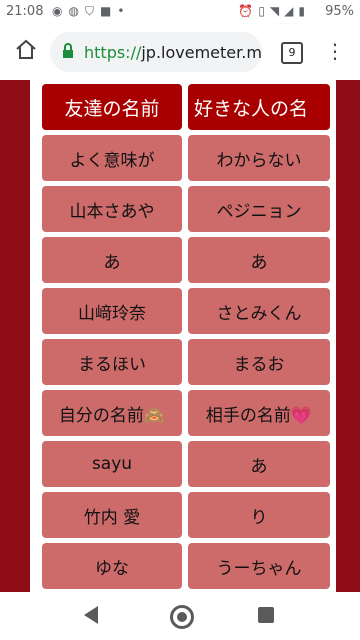 Image resolution: width=360 pixels, height=640 pixels. I want to click on battery-percent: 95%, so click(339, 11).